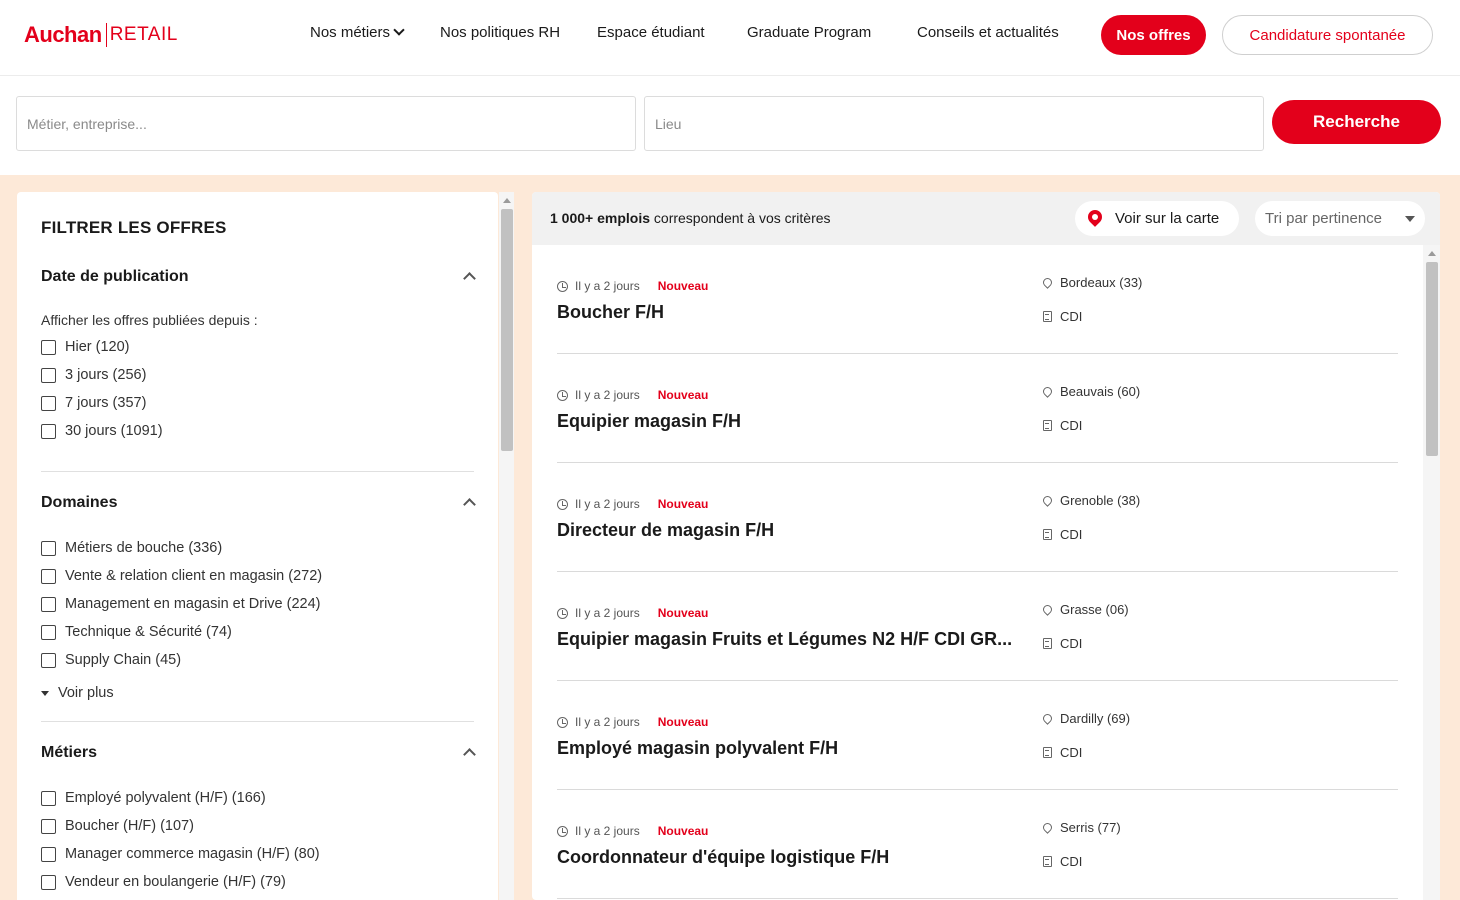  Describe the element at coordinates (181, 576) in the screenshot. I see `filter-domaine-option: Vente & relation client en magasin (272)` at that location.